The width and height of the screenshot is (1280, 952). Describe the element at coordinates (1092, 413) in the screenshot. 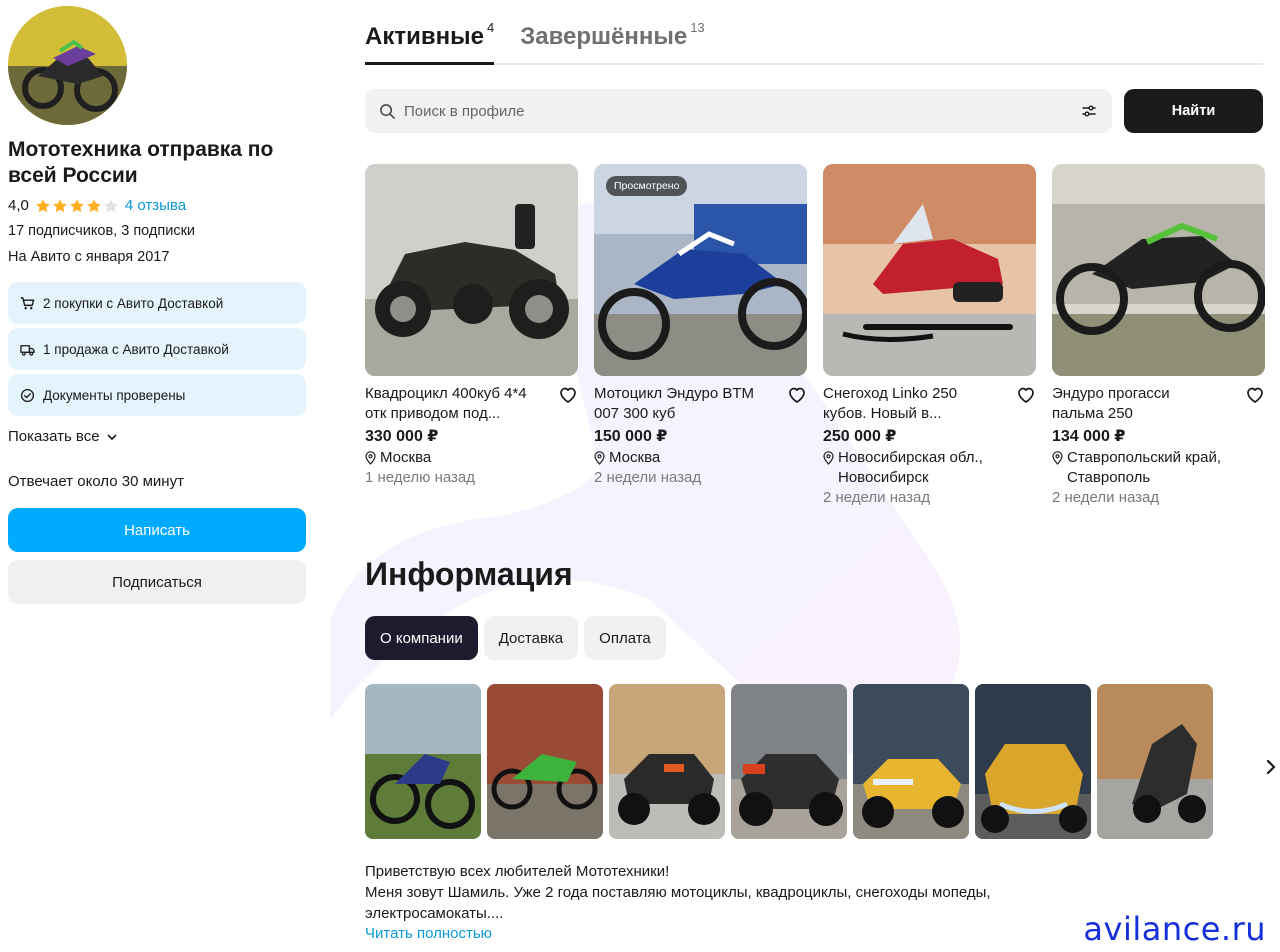

I see `listing-title-line: пальма 250` at that location.